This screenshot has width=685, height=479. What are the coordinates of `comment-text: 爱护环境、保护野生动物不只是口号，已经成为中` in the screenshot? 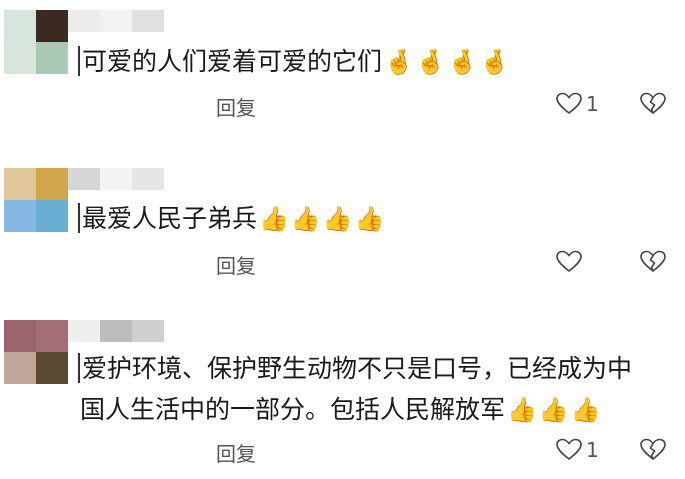 It's located at (355, 369).